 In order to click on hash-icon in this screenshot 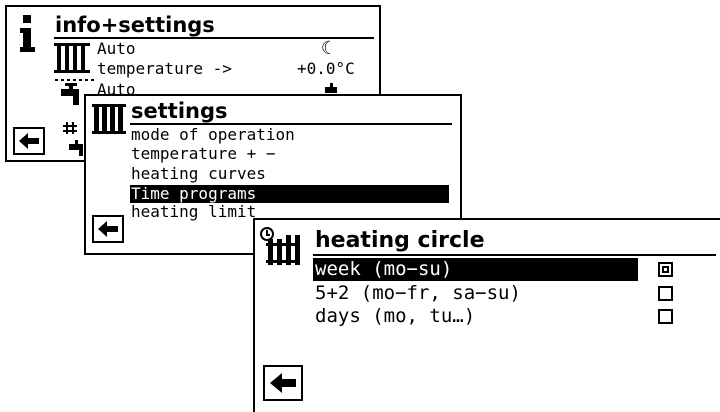, I will do `click(70, 128)`.